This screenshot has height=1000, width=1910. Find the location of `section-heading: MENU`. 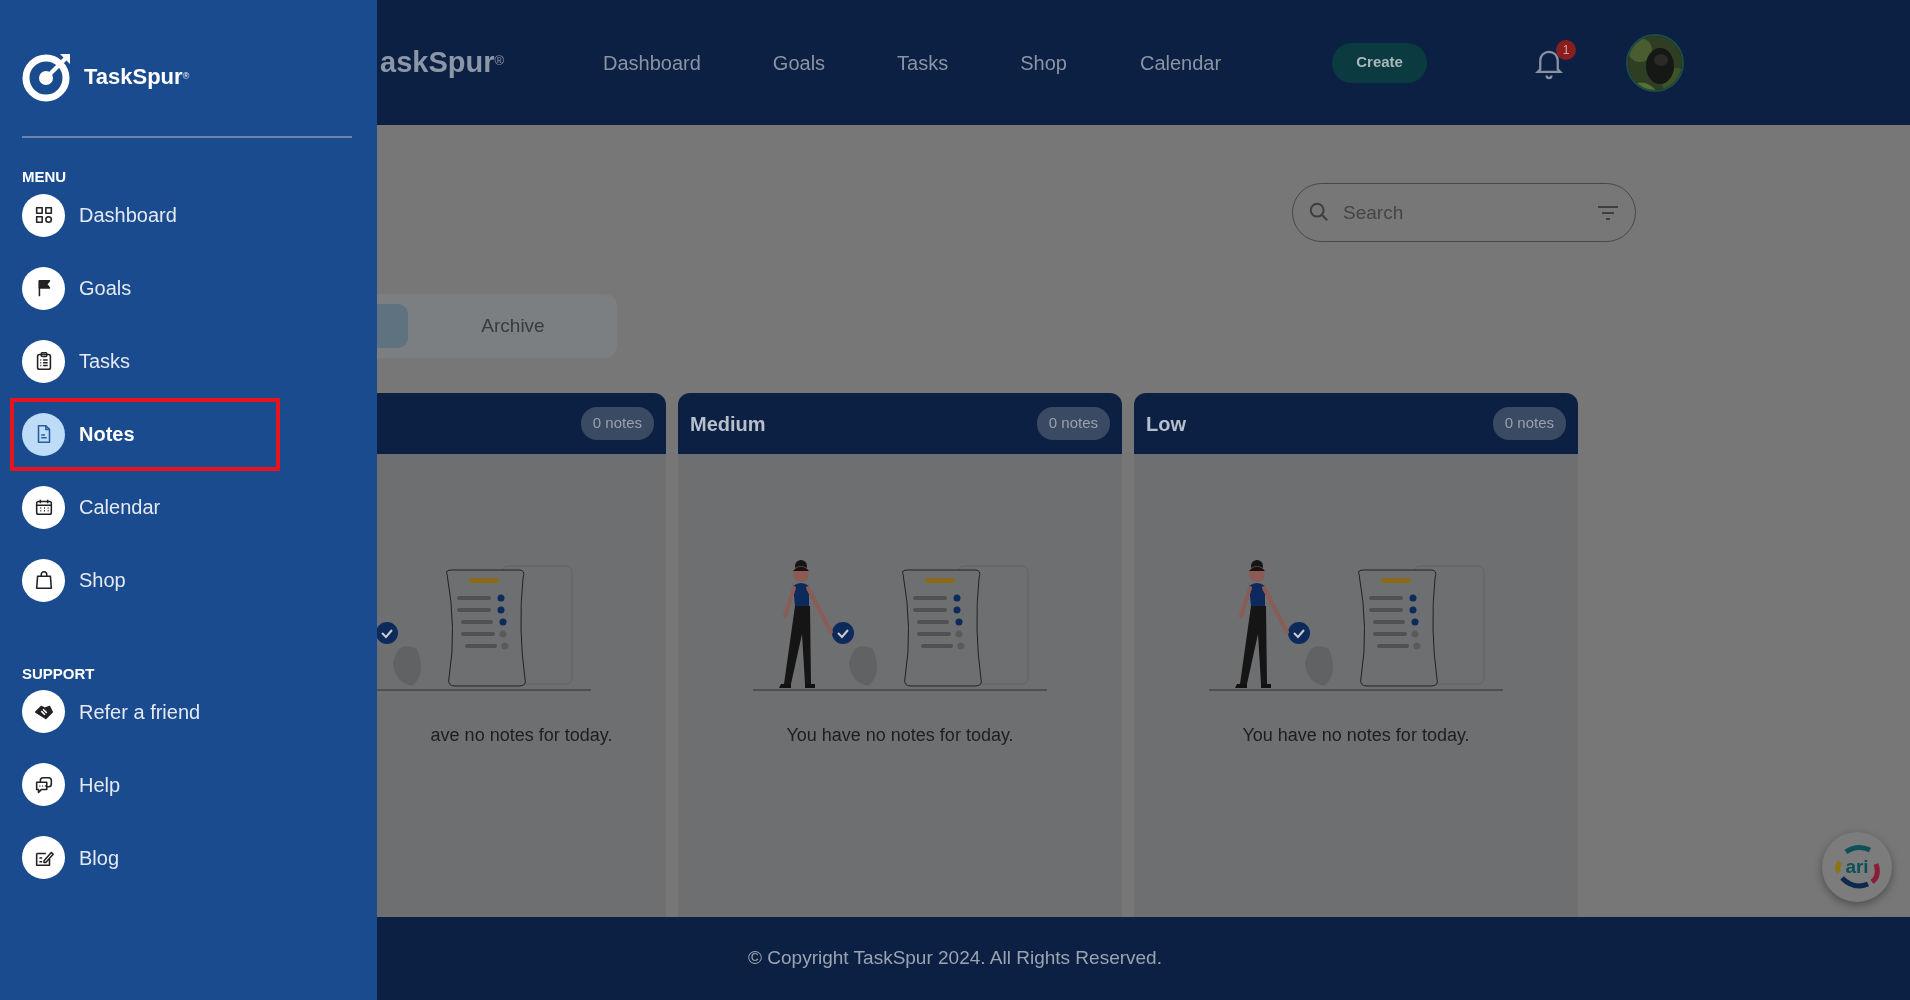

section-heading: MENU is located at coordinates (44, 177).